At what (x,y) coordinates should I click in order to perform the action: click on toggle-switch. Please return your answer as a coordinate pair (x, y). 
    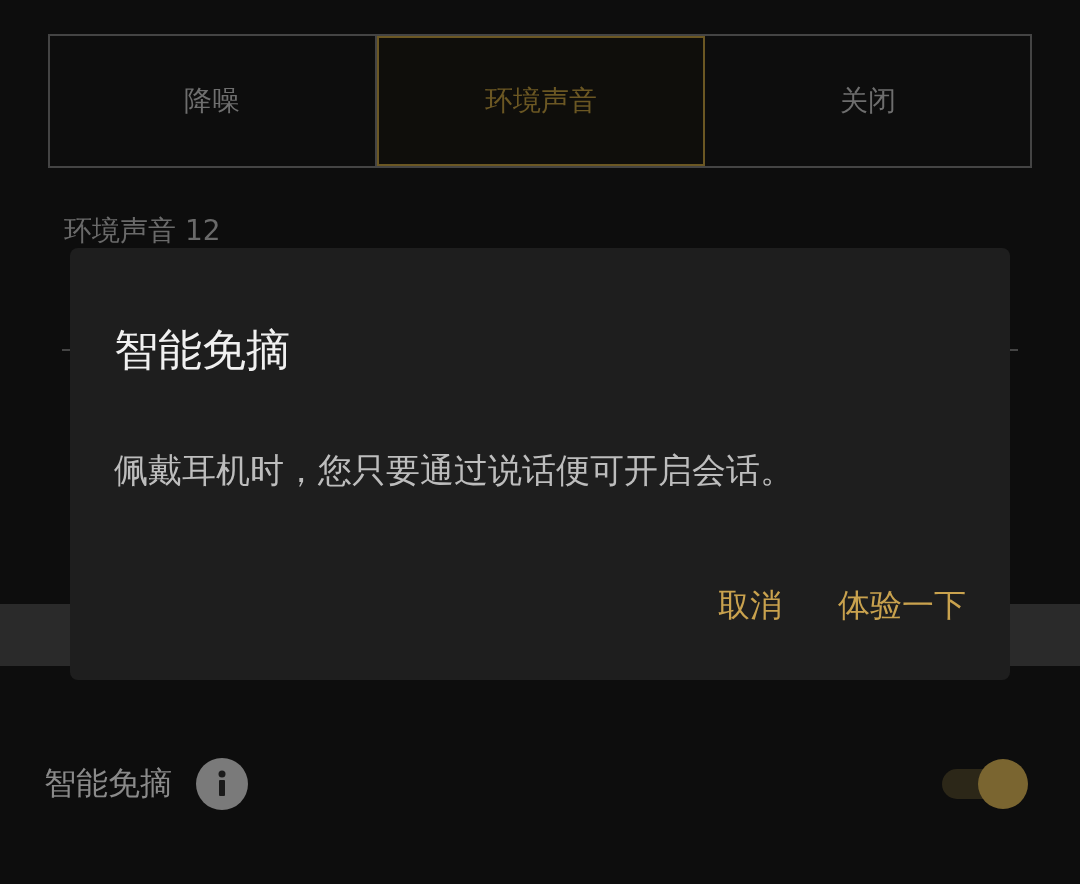
    Looking at the image, I should click on (985, 784).